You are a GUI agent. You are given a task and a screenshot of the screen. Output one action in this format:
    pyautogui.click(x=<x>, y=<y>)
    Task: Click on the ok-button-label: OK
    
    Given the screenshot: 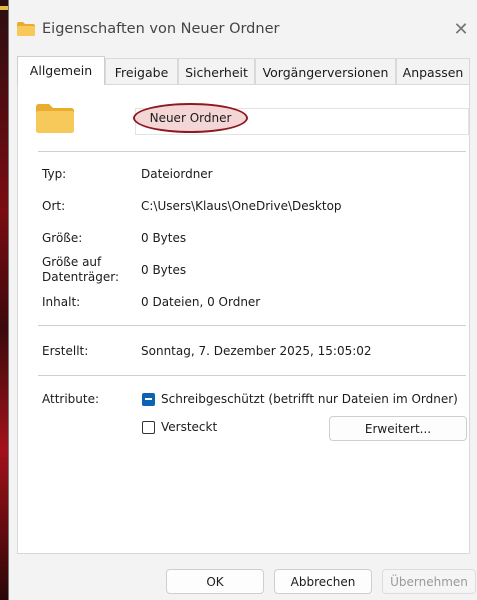 What is the action you would take?
    pyautogui.click(x=215, y=581)
    